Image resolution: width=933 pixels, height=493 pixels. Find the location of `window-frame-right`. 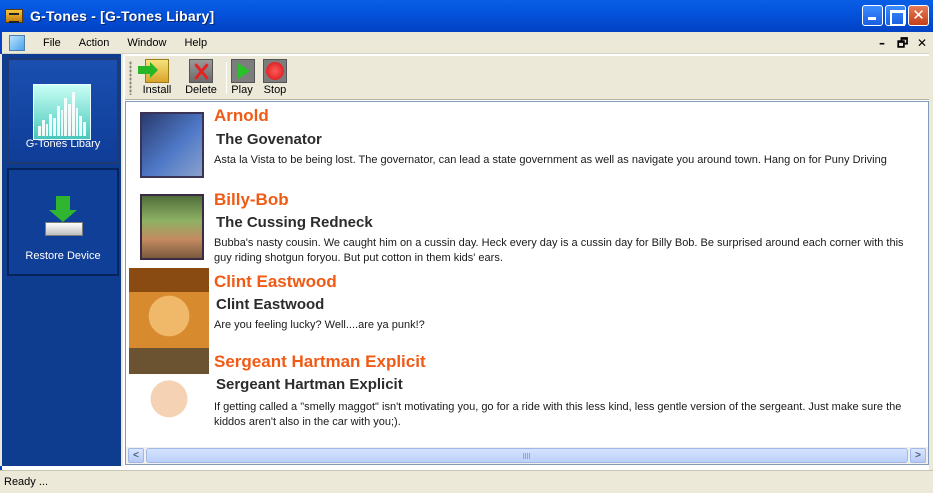

window-frame-right is located at coordinates (931, 251).